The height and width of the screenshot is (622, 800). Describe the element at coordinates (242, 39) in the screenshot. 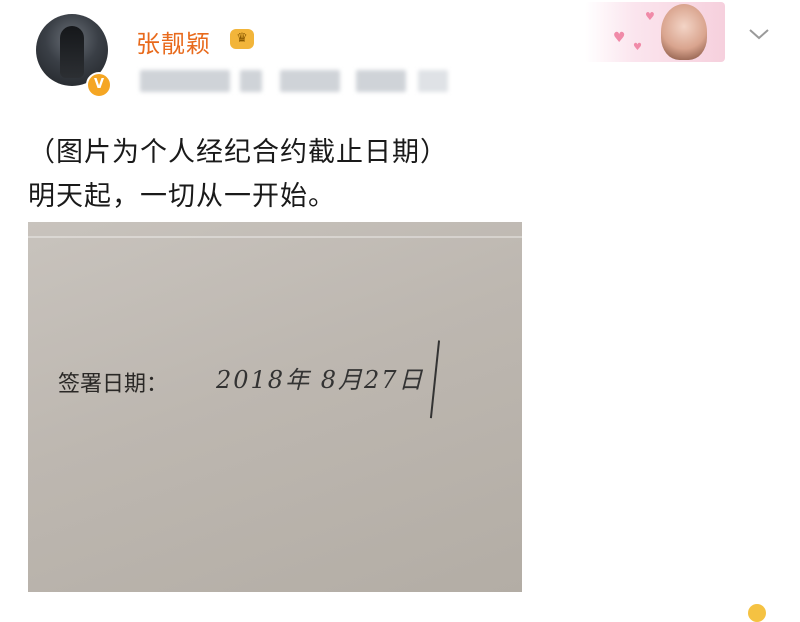

I see `crown-icon: ♛` at that location.